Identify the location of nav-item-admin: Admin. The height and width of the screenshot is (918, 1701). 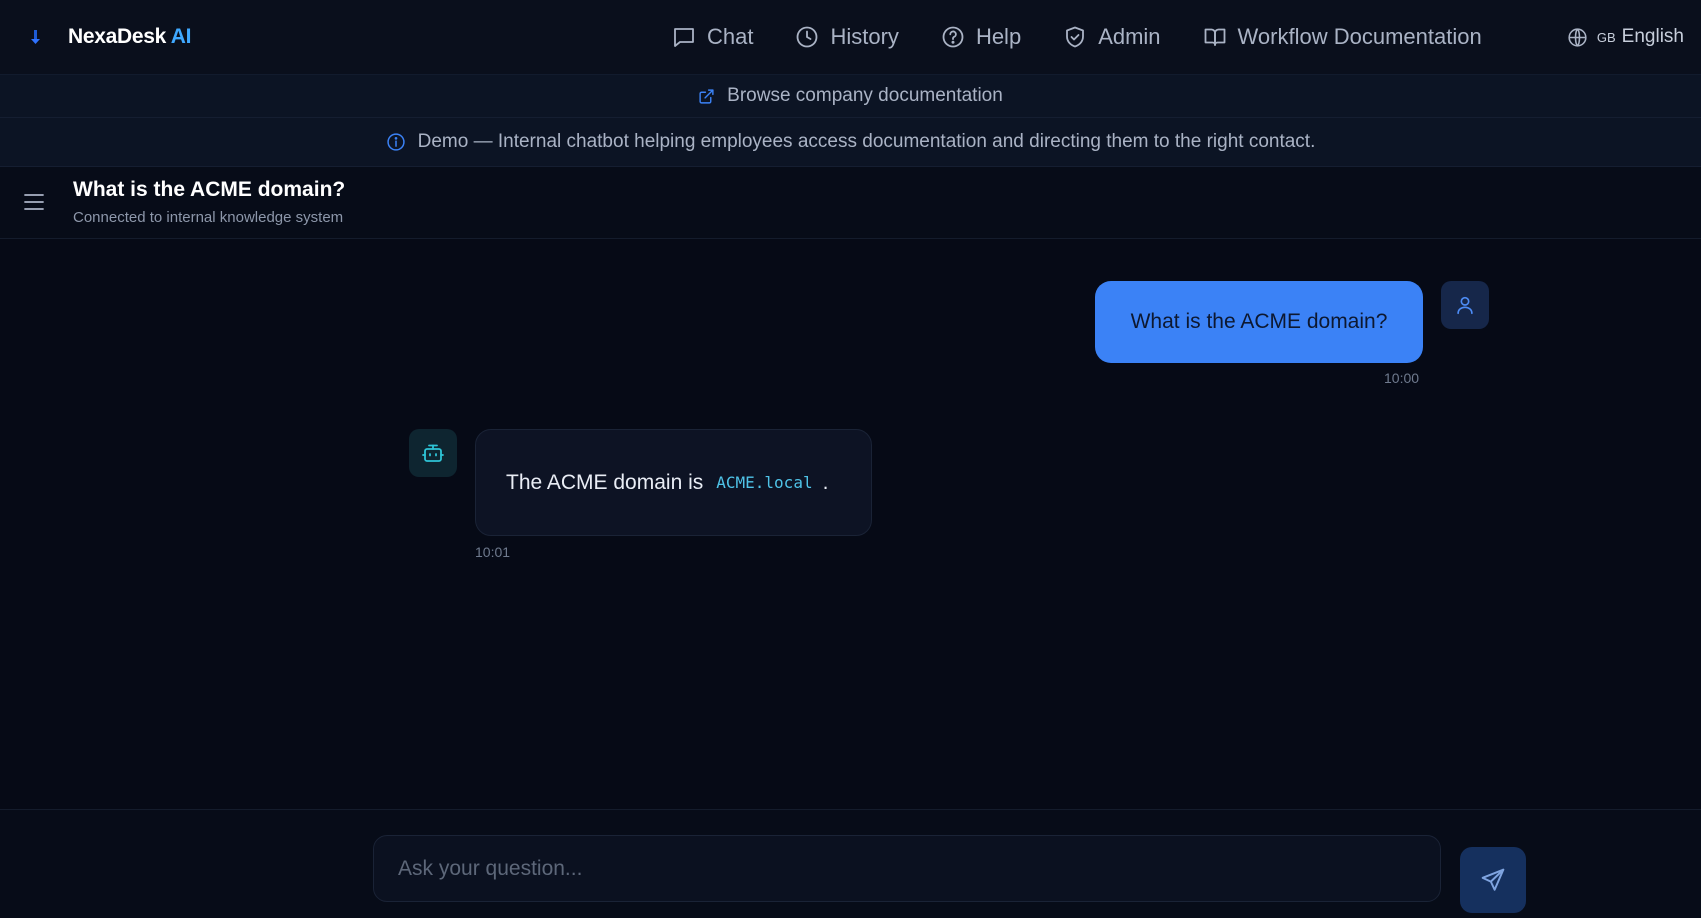
(1112, 37).